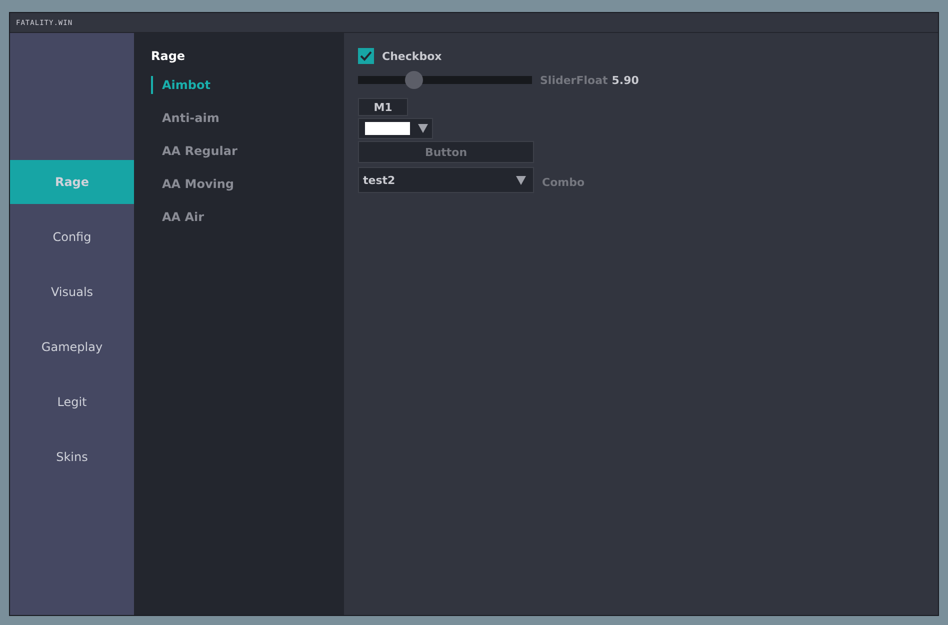 This screenshot has height=625, width=948. What do you see at coordinates (247, 151) in the screenshot?
I see `subnav-item: AA Regular` at bounding box center [247, 151].